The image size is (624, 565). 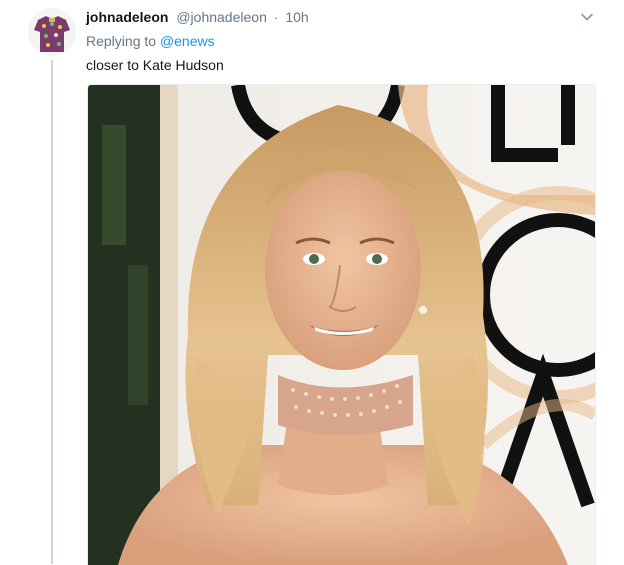 I want to click on tweet-menu-button, so click(x=587, y=17).